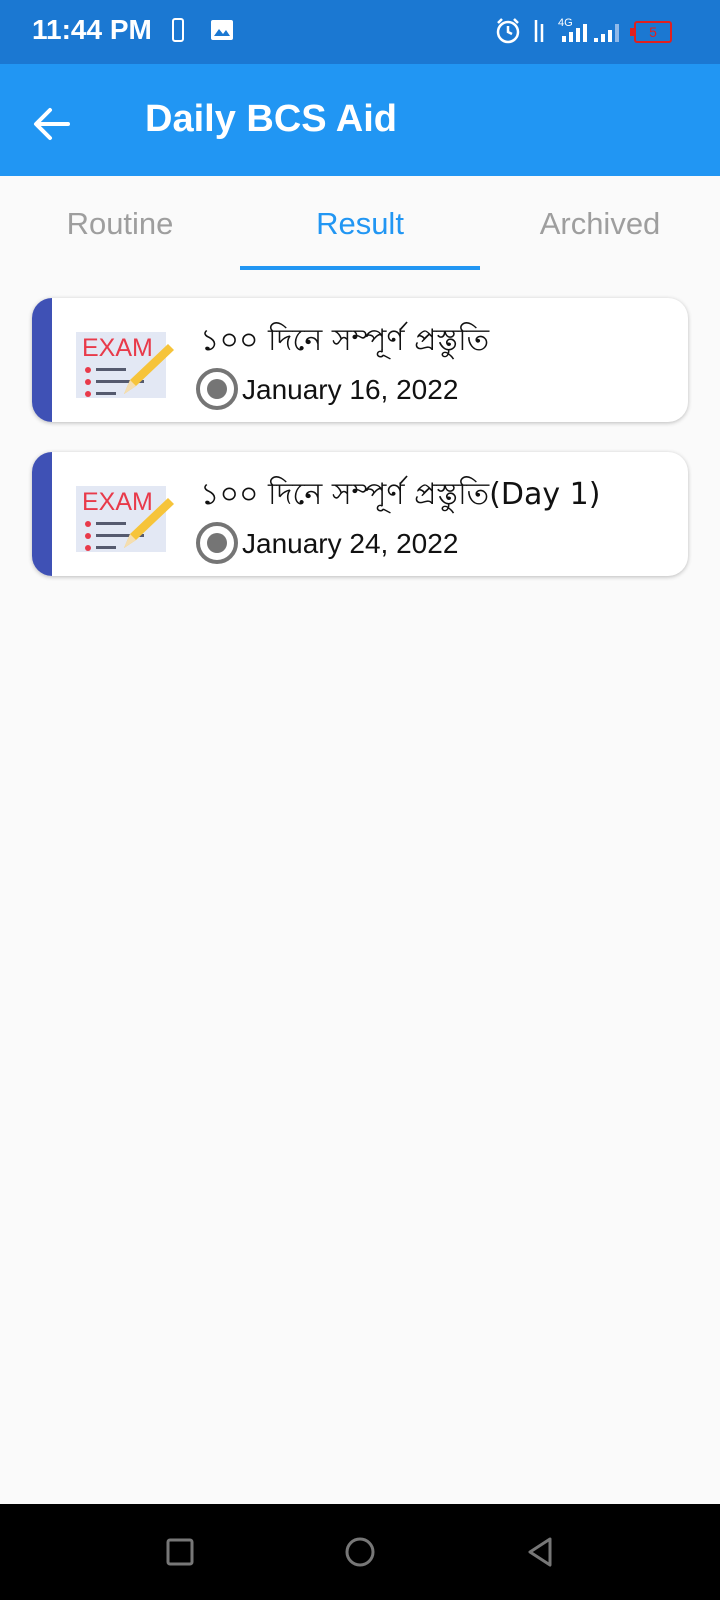 This screenshot has height=1600, width=720. I want to click on status-time: 11:44 PM, so click(92, 29).